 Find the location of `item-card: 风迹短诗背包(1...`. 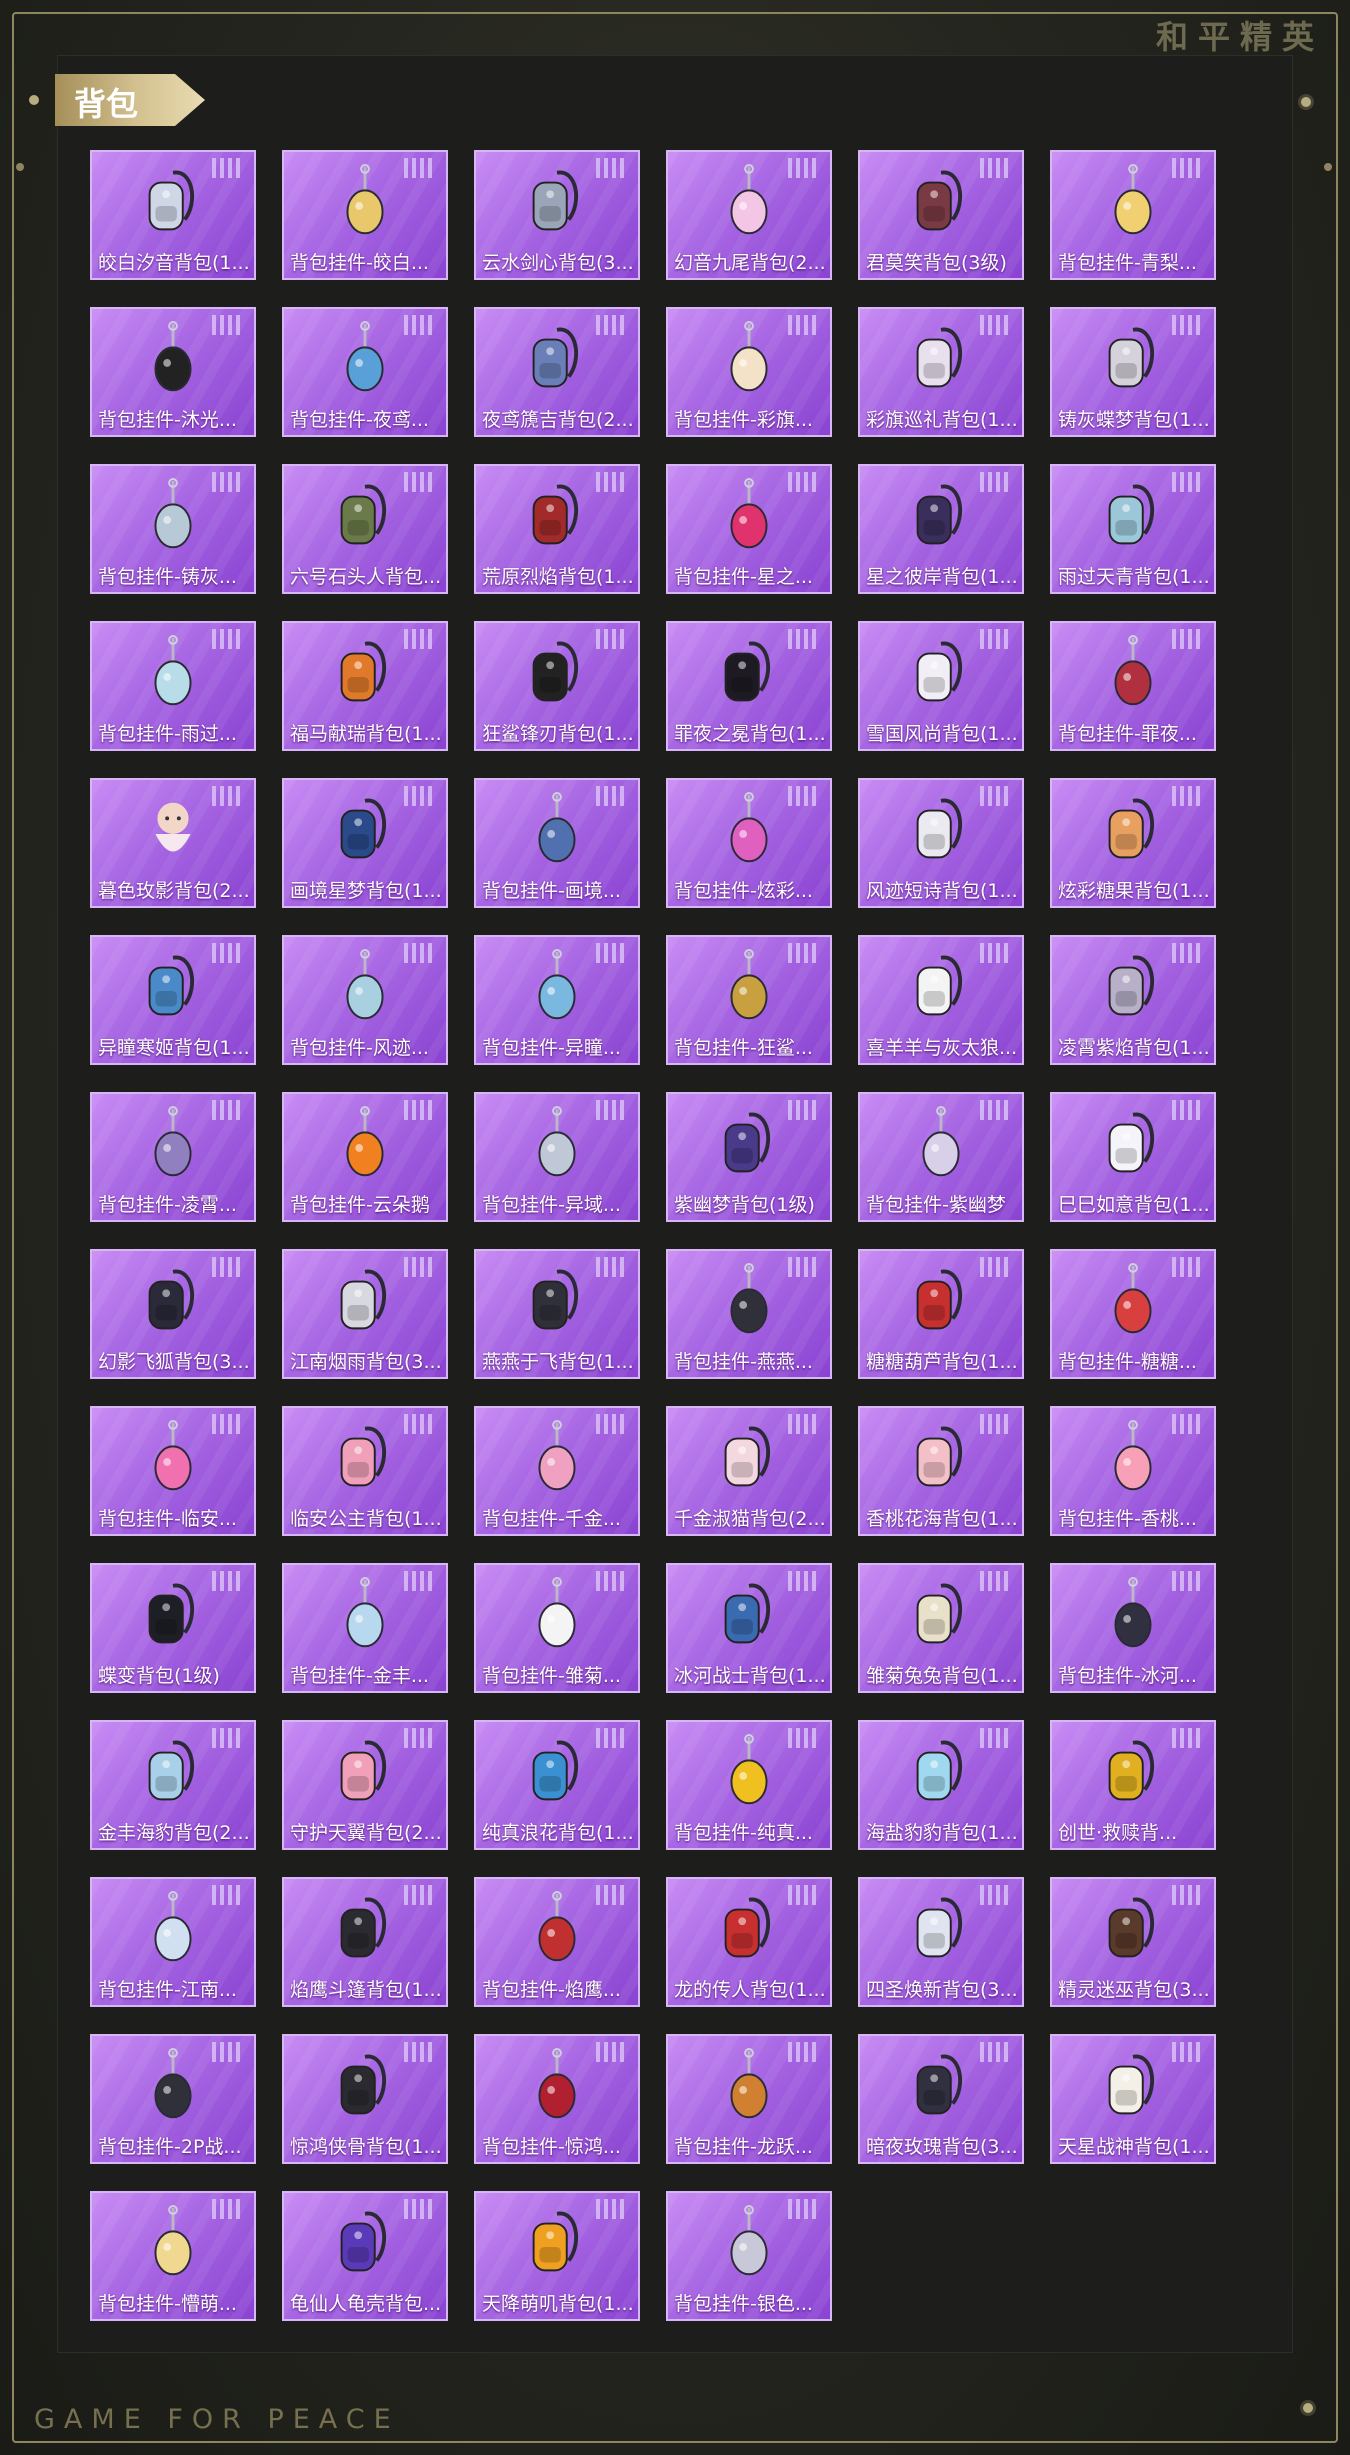

item-card: 风迹短诗背包(1... is located at coordinates (941, 843).